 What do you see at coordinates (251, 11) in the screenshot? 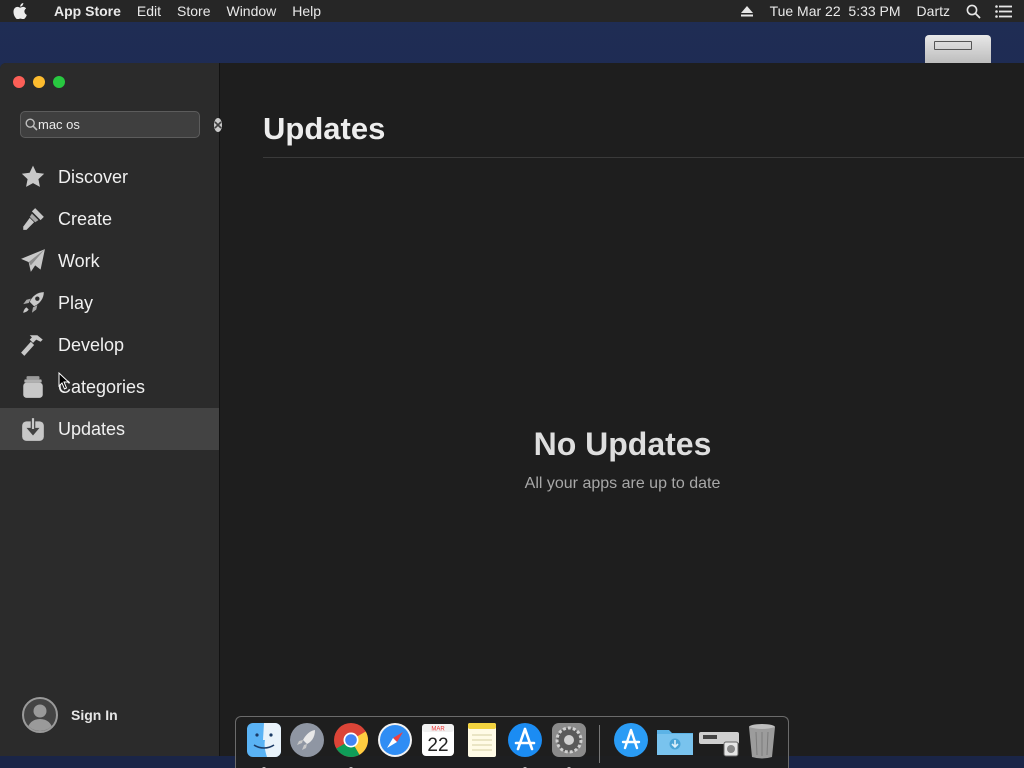
I see `menu-window: Window` at bounding box center [251, 11].